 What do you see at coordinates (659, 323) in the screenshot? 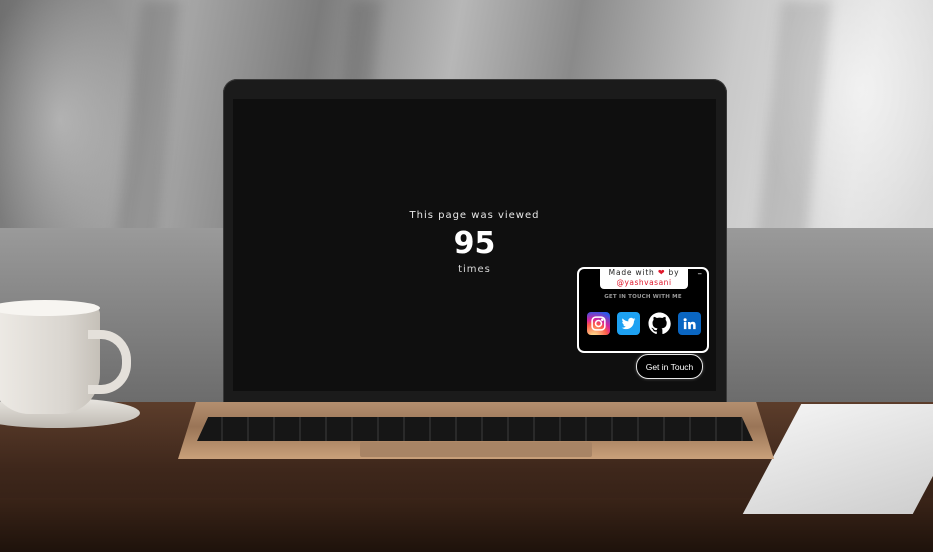
I see `github-icon` at bounding box center [659, 323].